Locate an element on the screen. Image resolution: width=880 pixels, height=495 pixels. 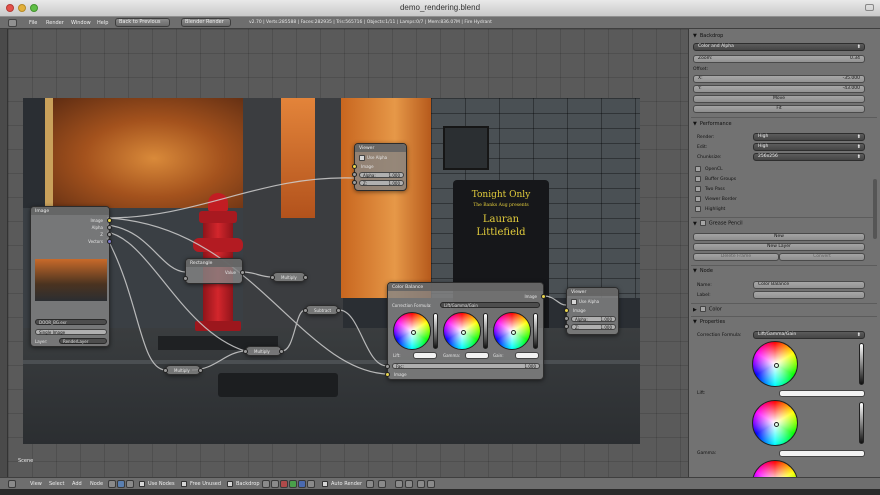
viewer-top-alpha-socket is located at coordinates (354, 174).